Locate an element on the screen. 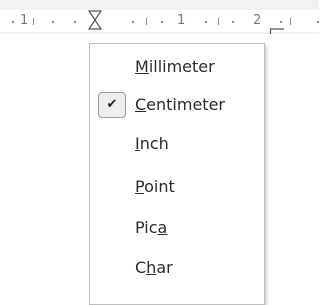 Image resolution: width=320 pixels, height=305 pixels. menu-item-millimeter: Millimeter is located at coordinates (177, 67).